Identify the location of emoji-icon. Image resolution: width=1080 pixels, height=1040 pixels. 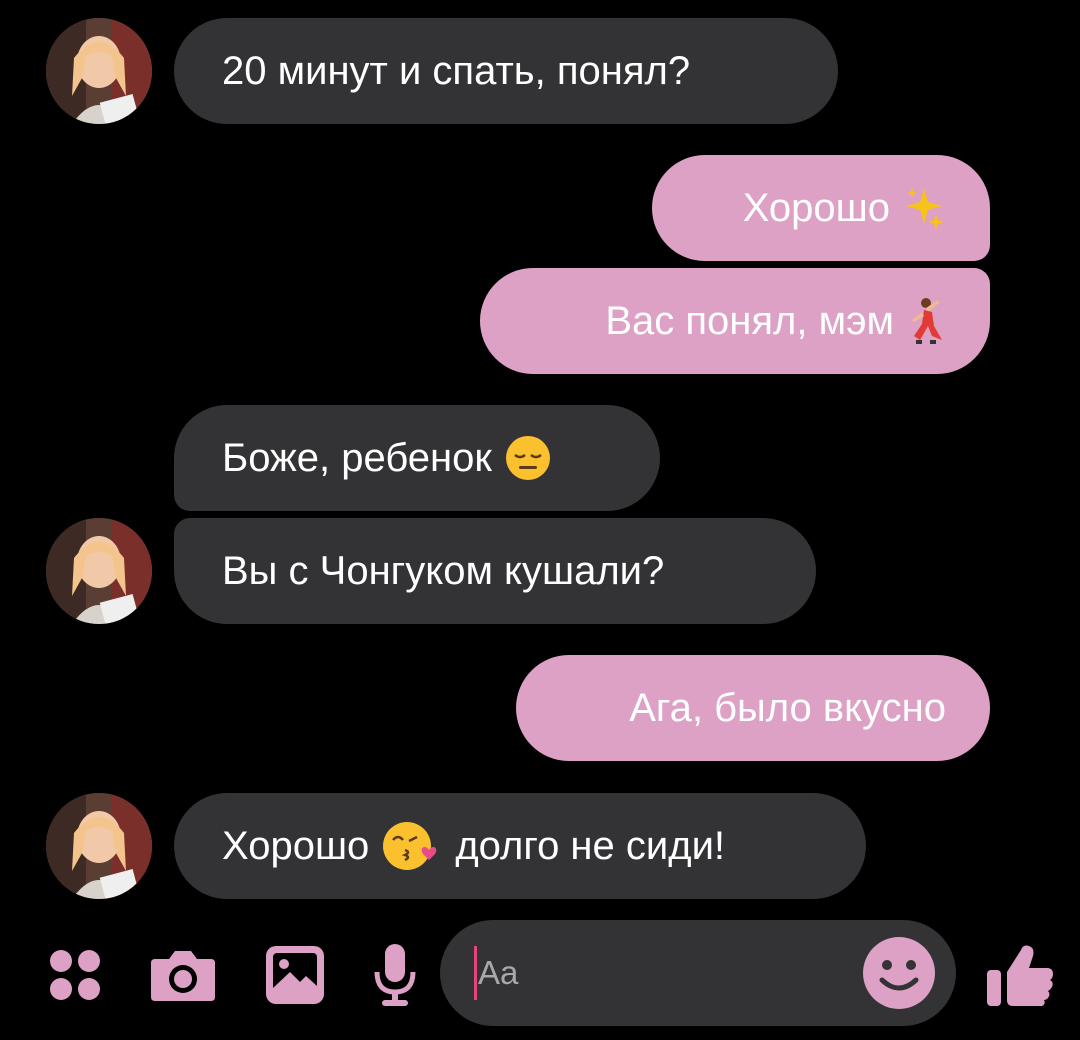
(899, 973).